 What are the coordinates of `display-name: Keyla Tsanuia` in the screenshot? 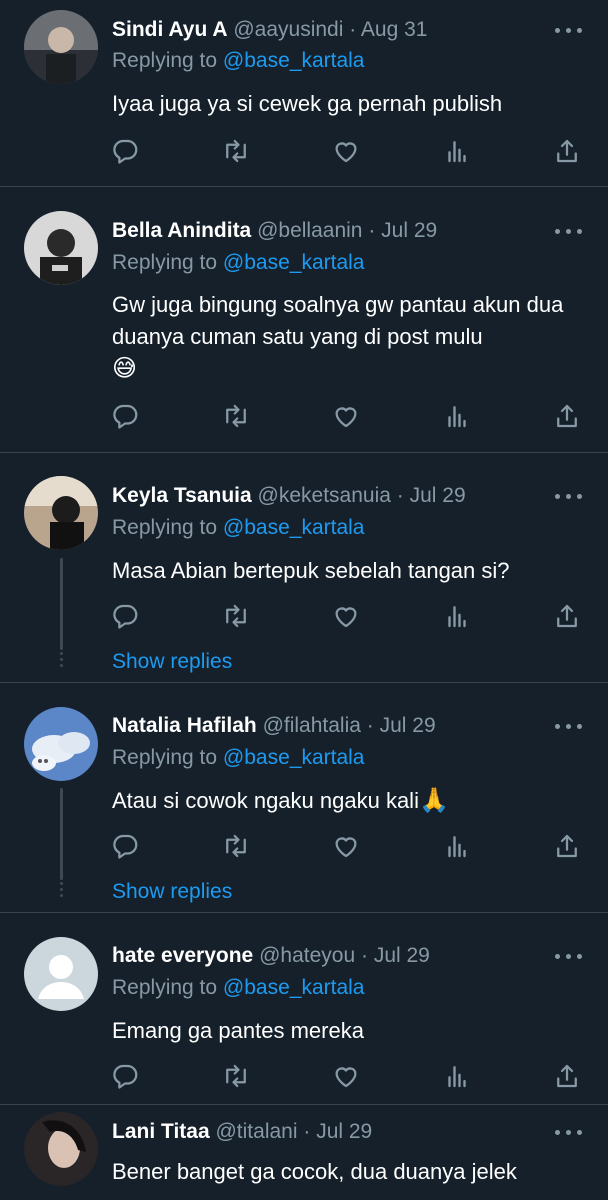 It's located at (182, 495).